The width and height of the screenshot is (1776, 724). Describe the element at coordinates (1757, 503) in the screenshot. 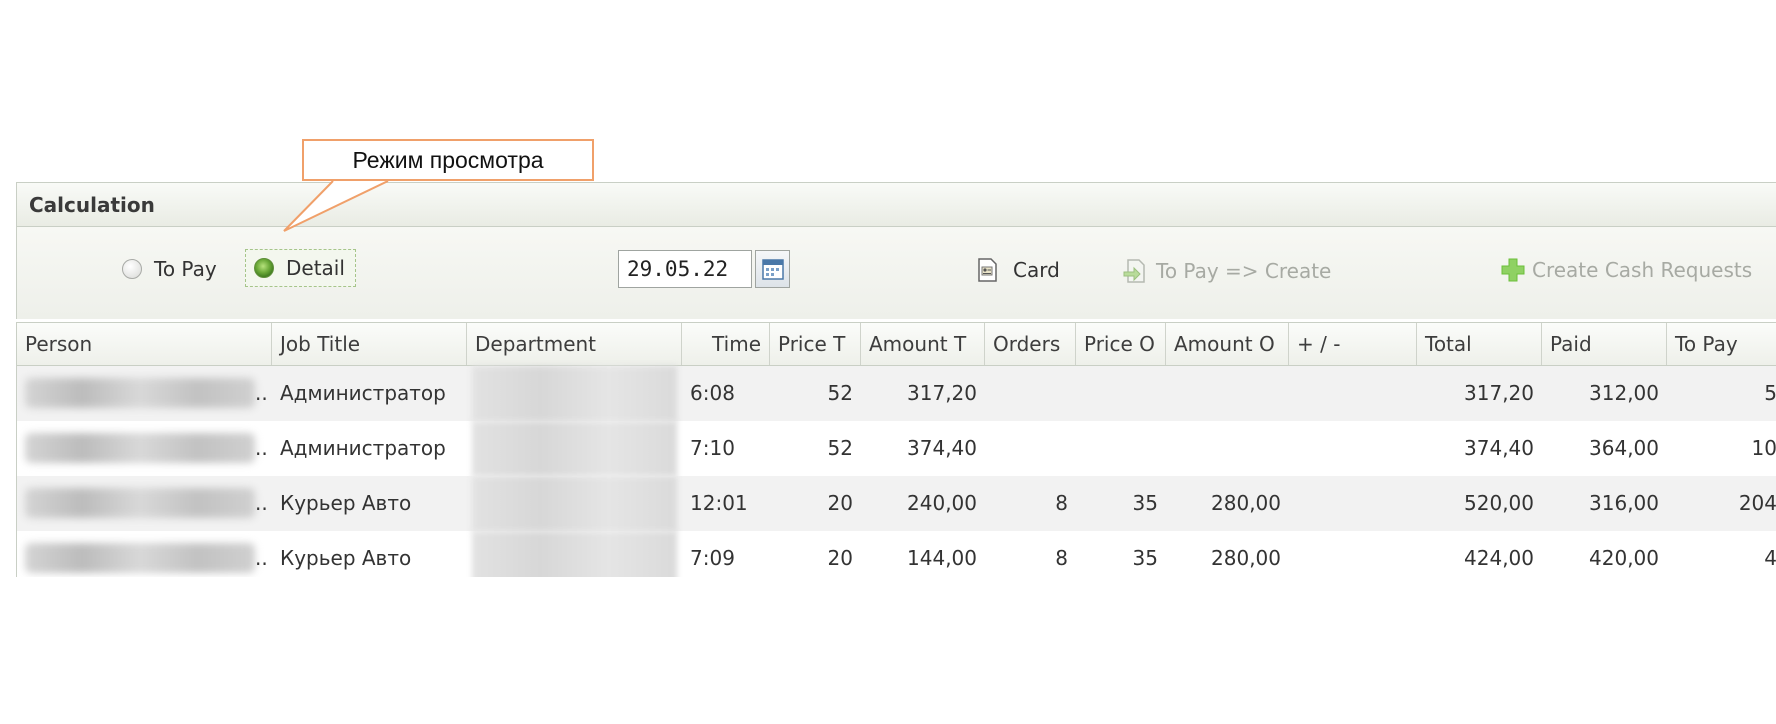

I see `to-pay-cell: 204` at that location.